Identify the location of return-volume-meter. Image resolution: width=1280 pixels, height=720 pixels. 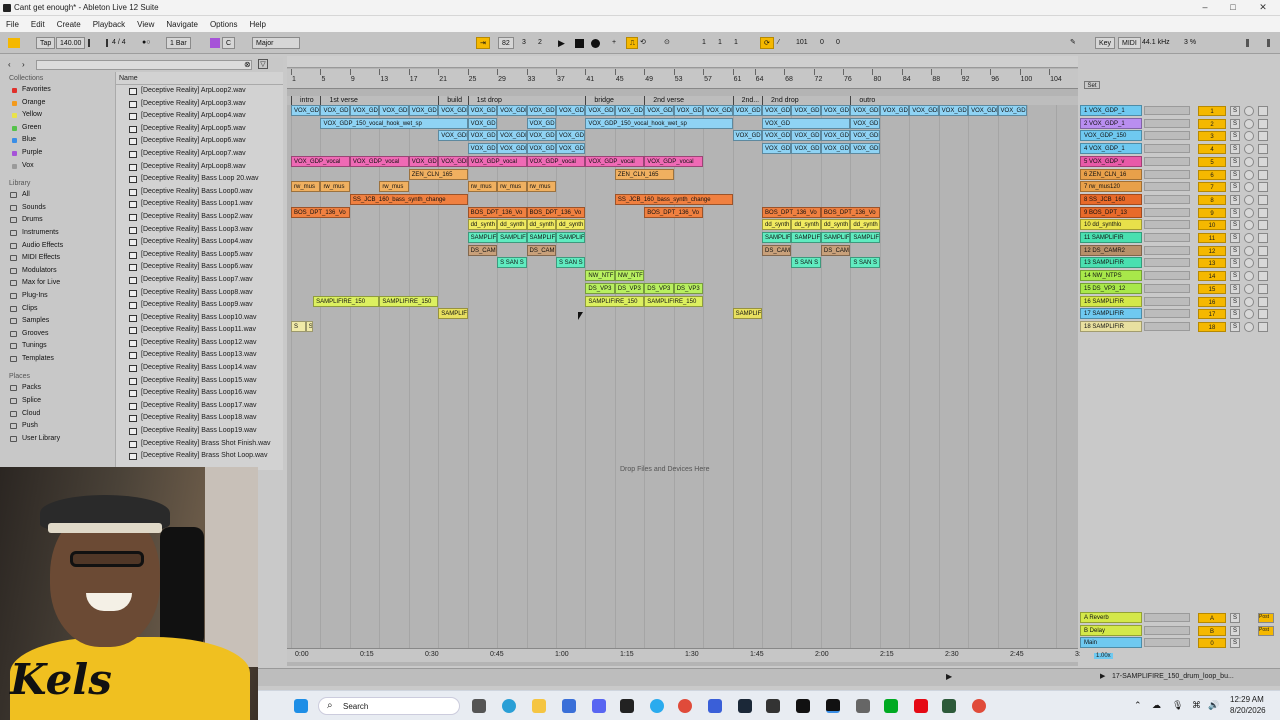
(1167, 630).